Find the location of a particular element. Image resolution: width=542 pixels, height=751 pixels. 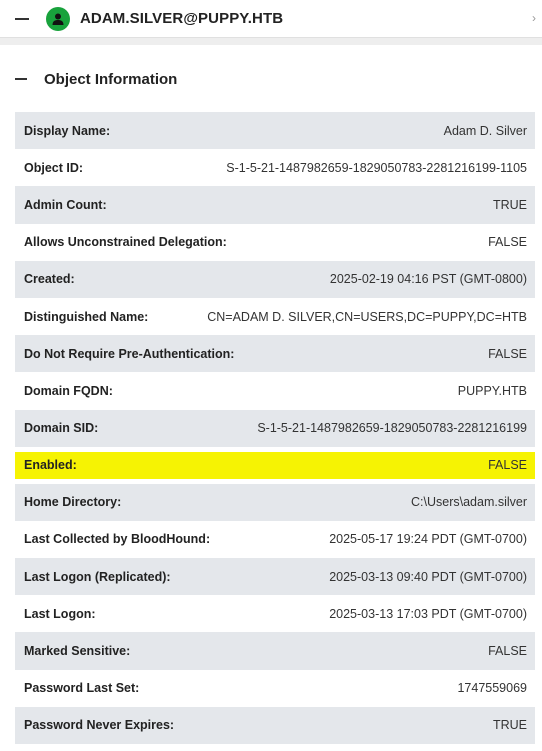

property-label: Admin Count: is located at coordinates (65, 204).